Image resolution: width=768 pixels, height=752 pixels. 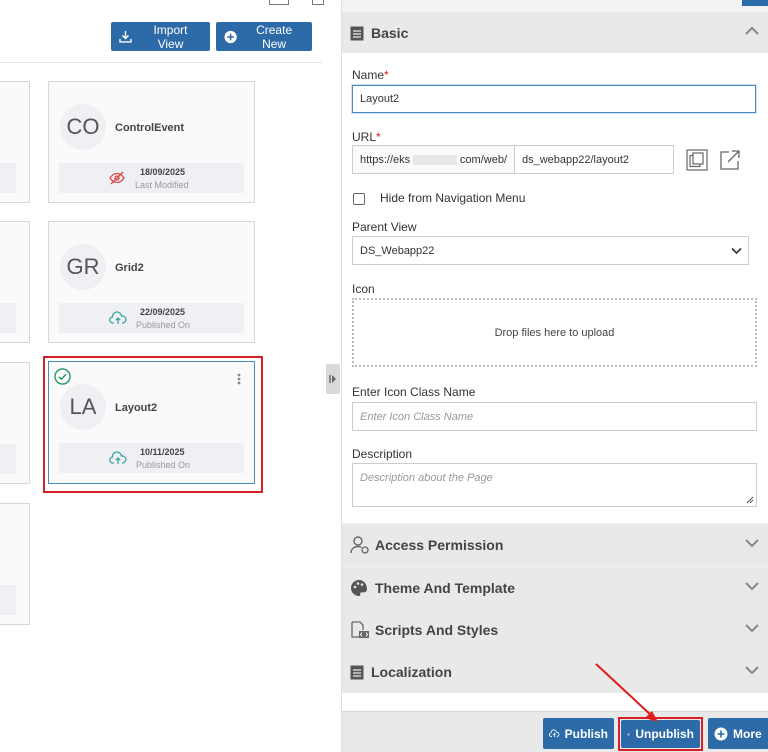 What do you see at coordinates (363, 289) in the screenshot?
I see `icon-label: Icon` at bounding box center [363, 289].